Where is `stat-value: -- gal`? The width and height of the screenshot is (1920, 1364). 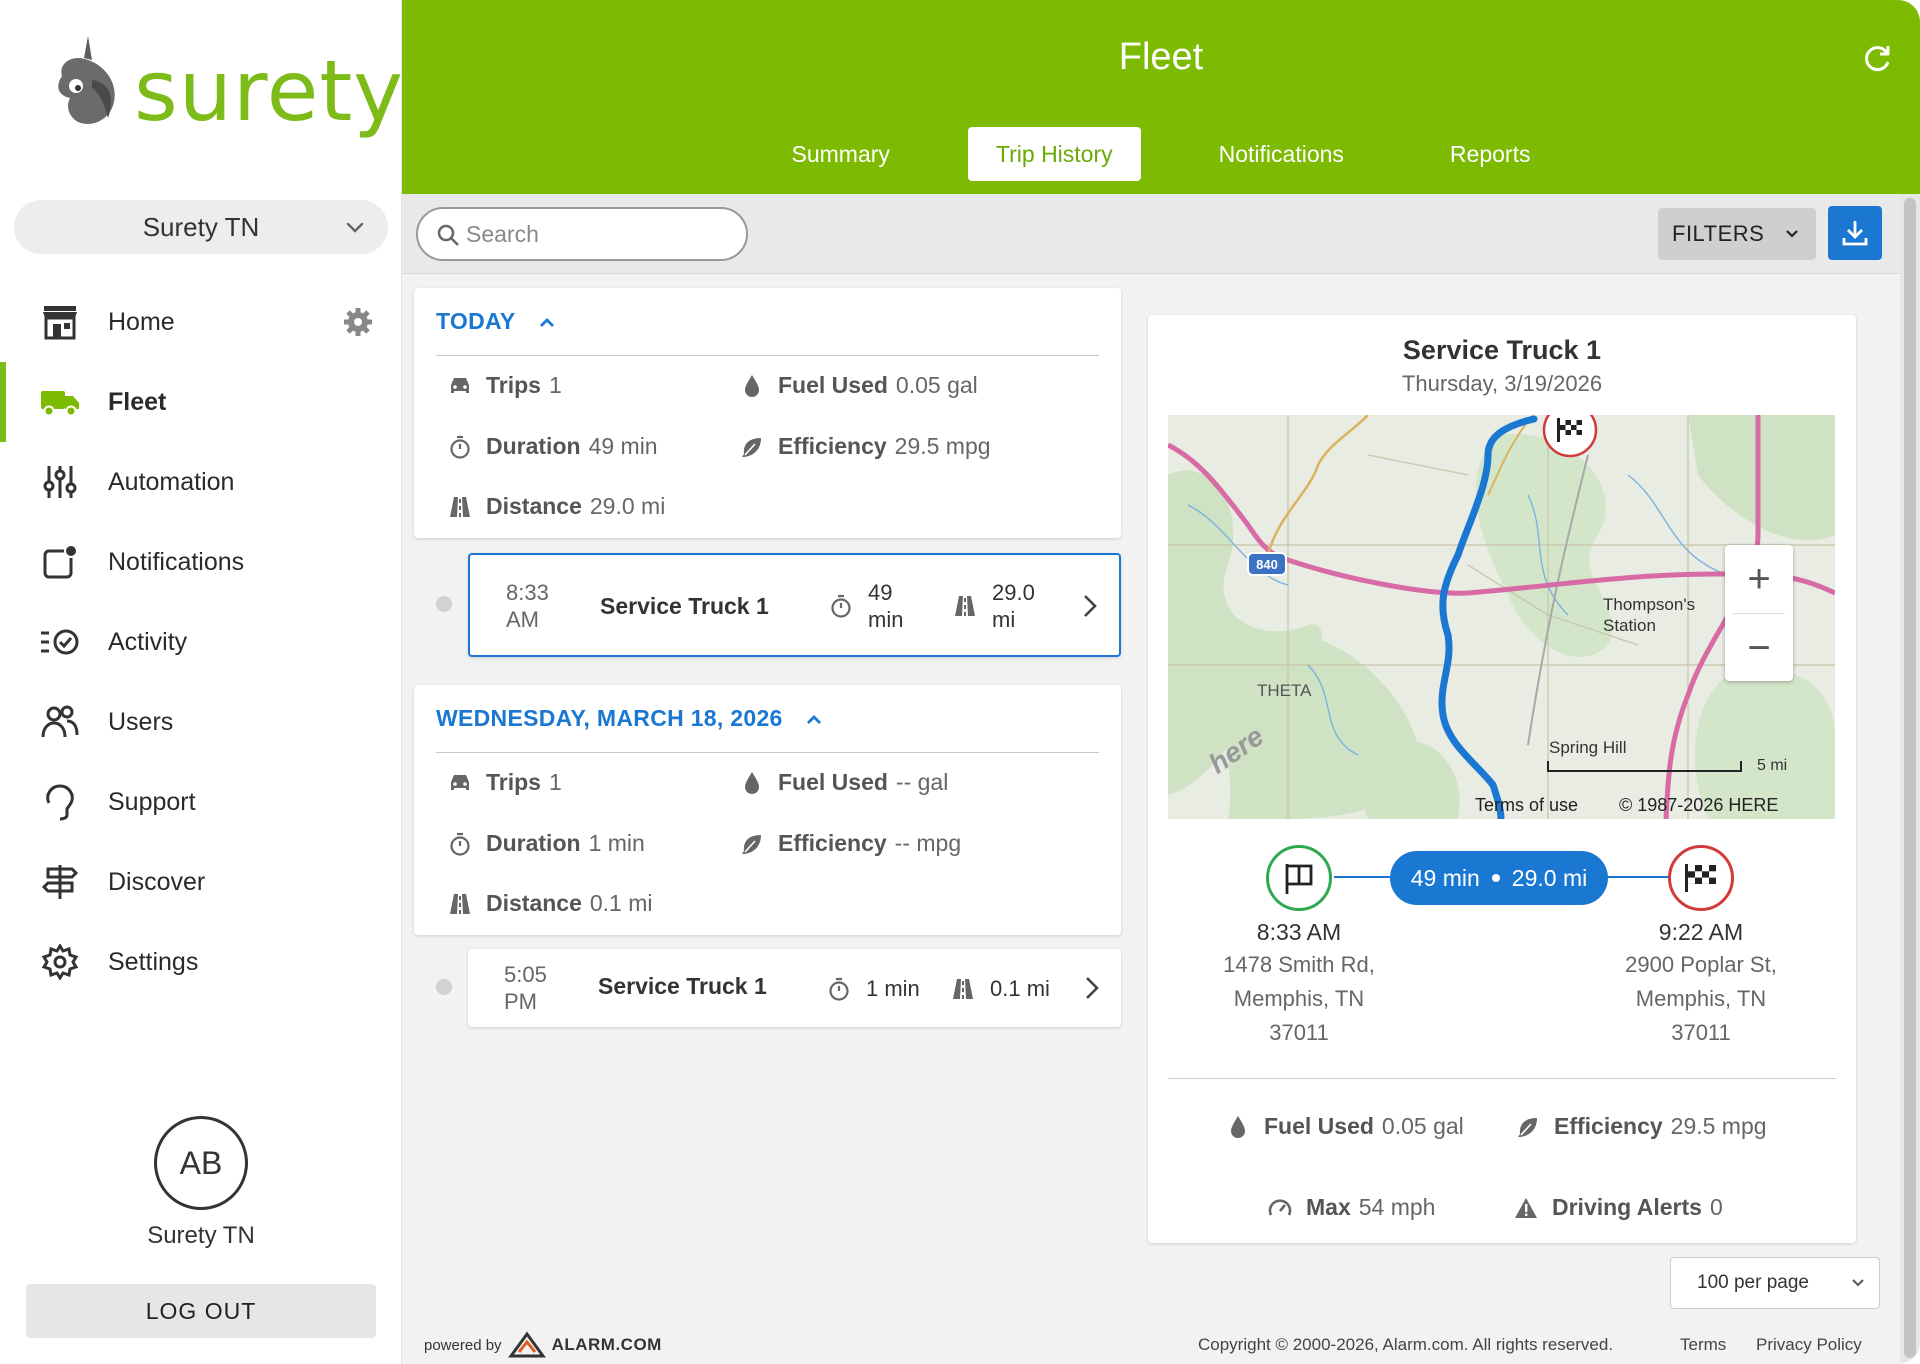 stat-value: -- gal is located at coordinates (922, 782).